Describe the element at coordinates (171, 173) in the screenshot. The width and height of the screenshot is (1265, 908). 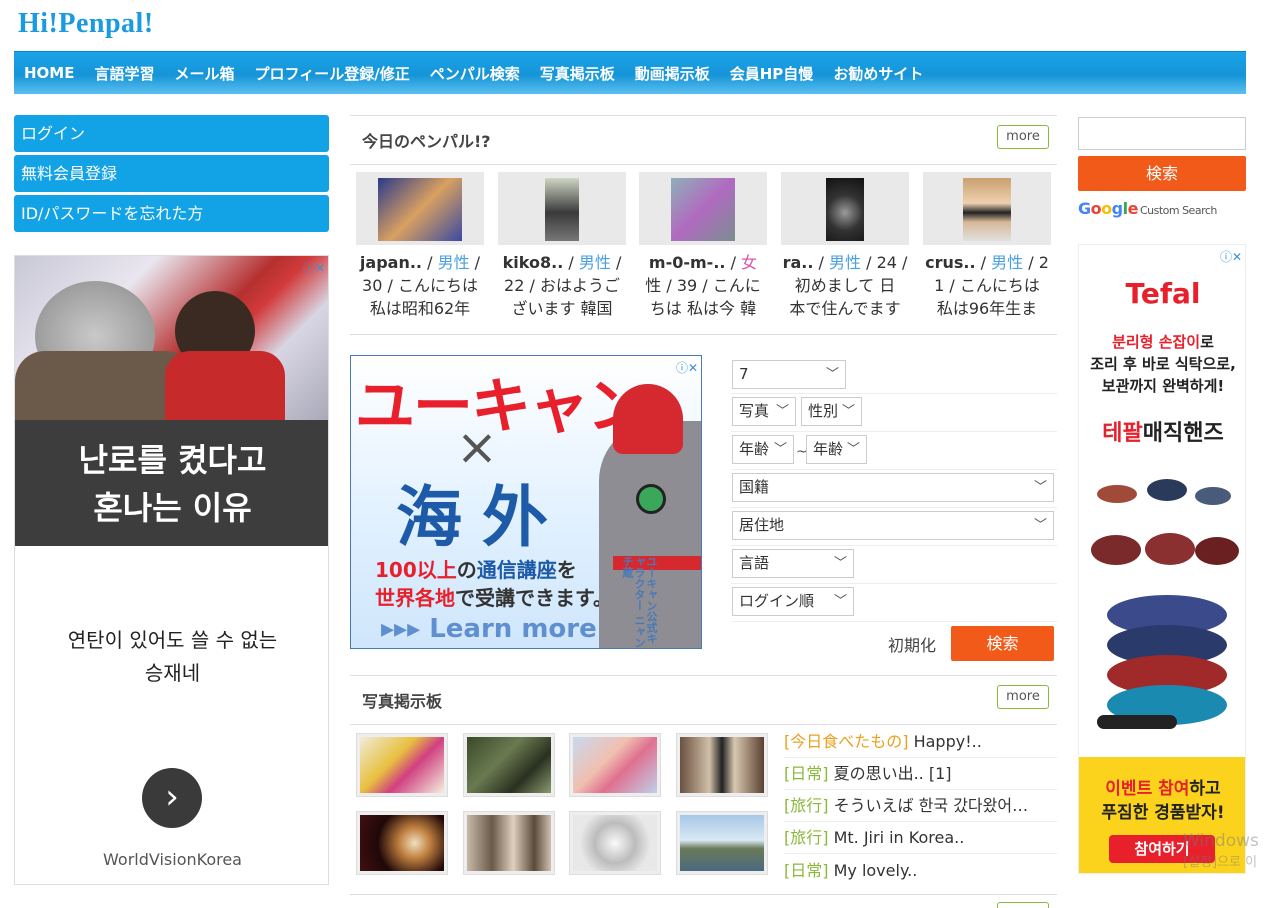
I see `register-button: 無料会員登録` at that location.